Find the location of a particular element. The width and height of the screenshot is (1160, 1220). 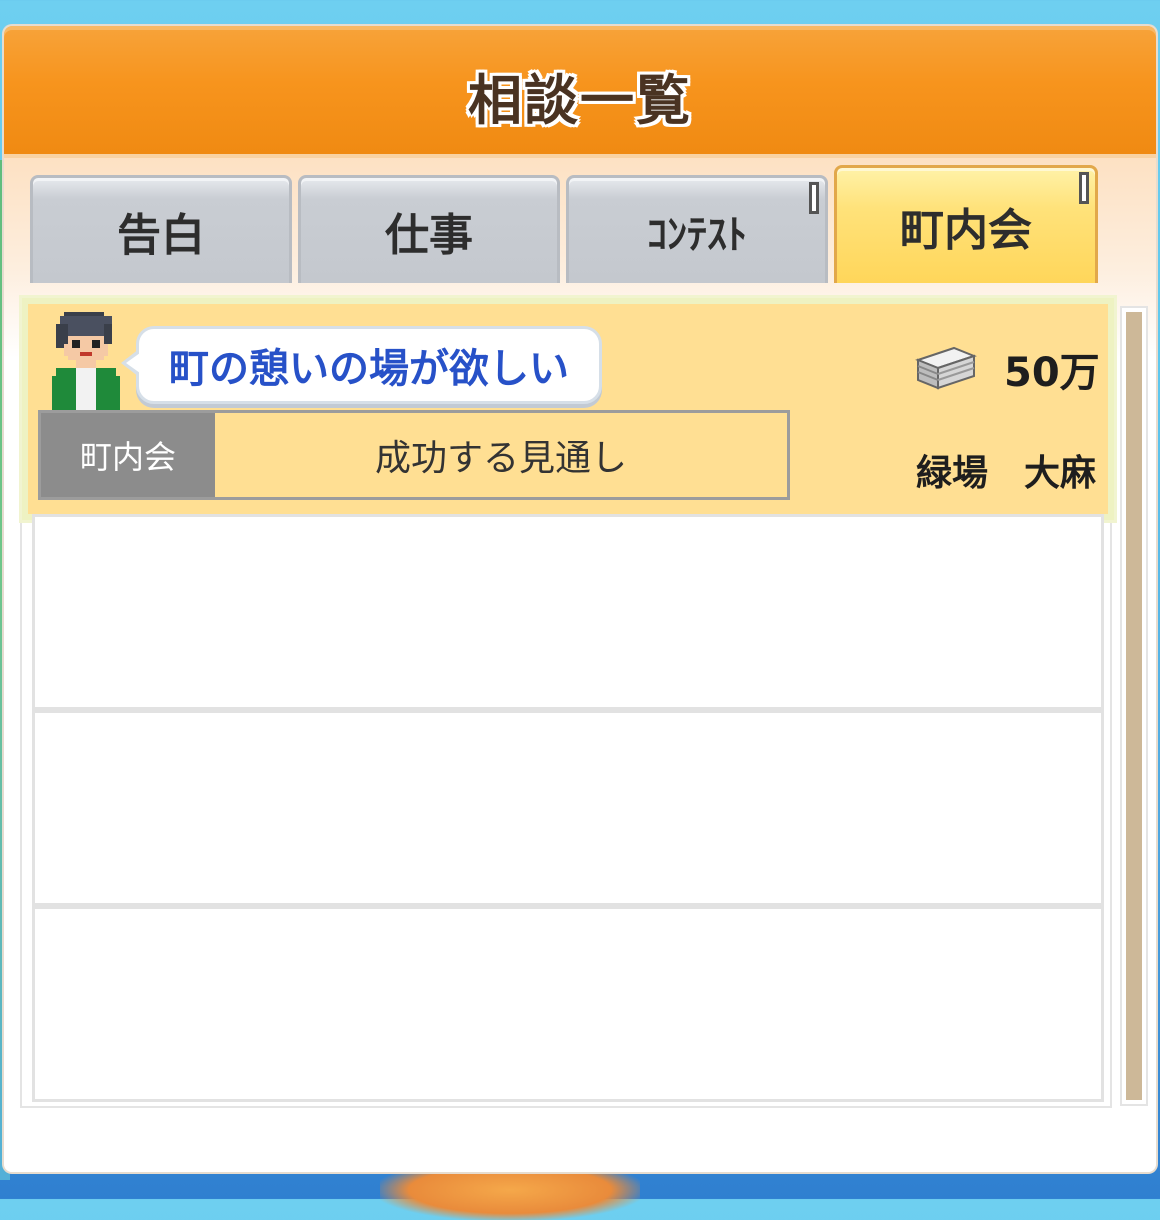

tab-contest: ｺﾝﾃｽﾄ is located at coordinates (697, 229).